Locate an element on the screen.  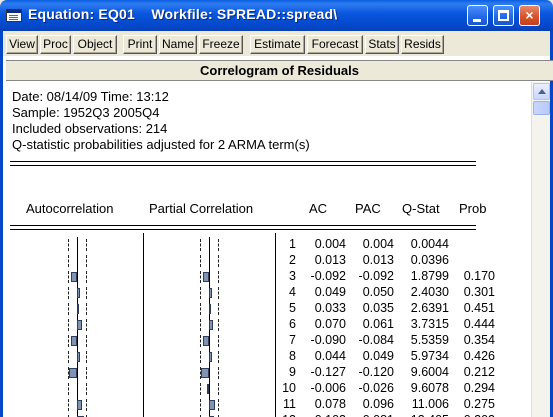
ac-confidence-lower is located at coordinates (68, 245).